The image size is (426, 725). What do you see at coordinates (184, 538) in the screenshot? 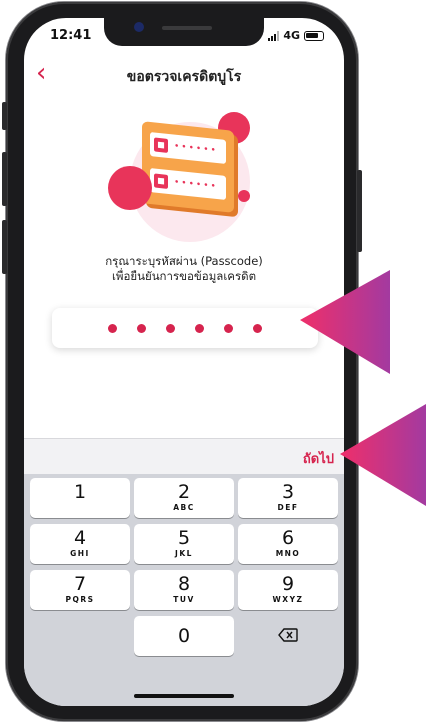
I see `key-digit: 5` at bounding box center [184, 538].